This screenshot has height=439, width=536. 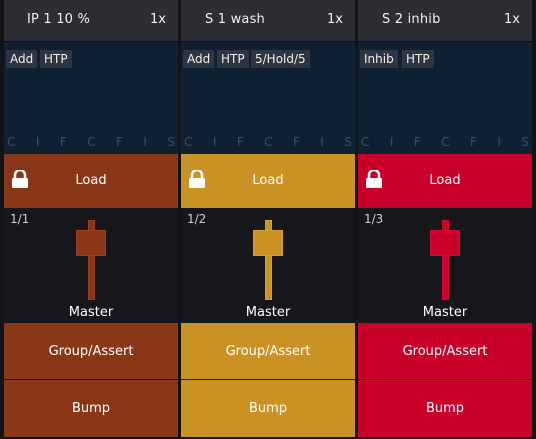 I want to click on prop-tag: Inhib, so click(x=379, y=59).